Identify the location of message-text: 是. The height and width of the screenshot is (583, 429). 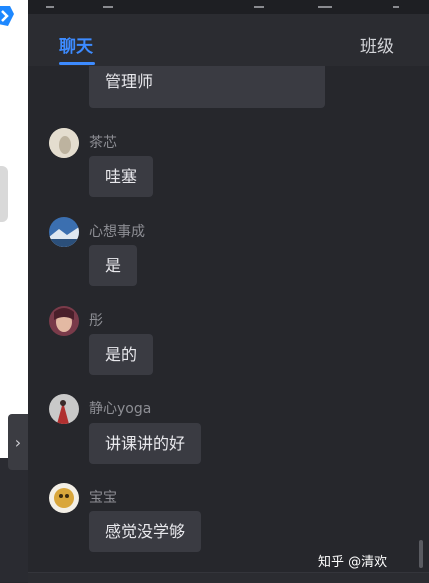
(113, 265).